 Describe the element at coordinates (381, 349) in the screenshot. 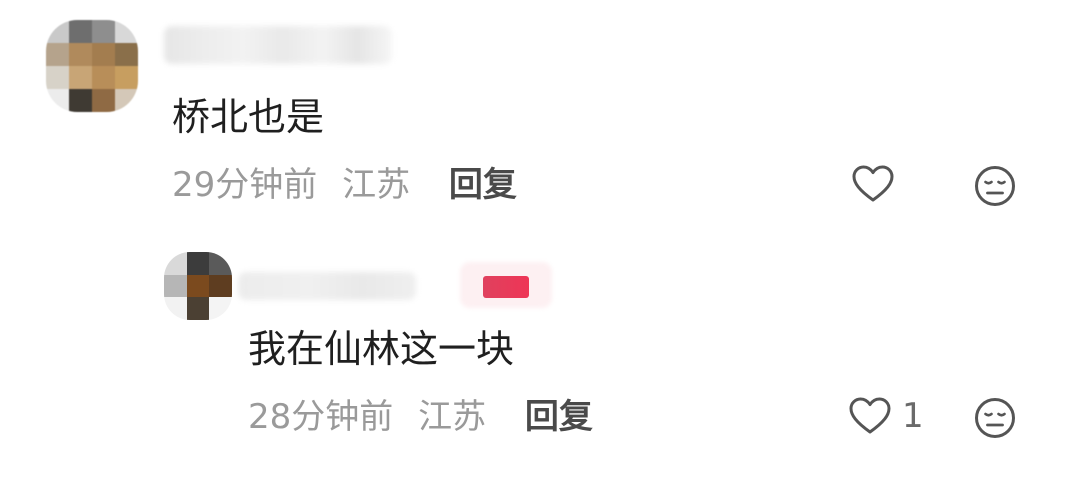

I see `comment-text: 我在仙林这一块` at that location.